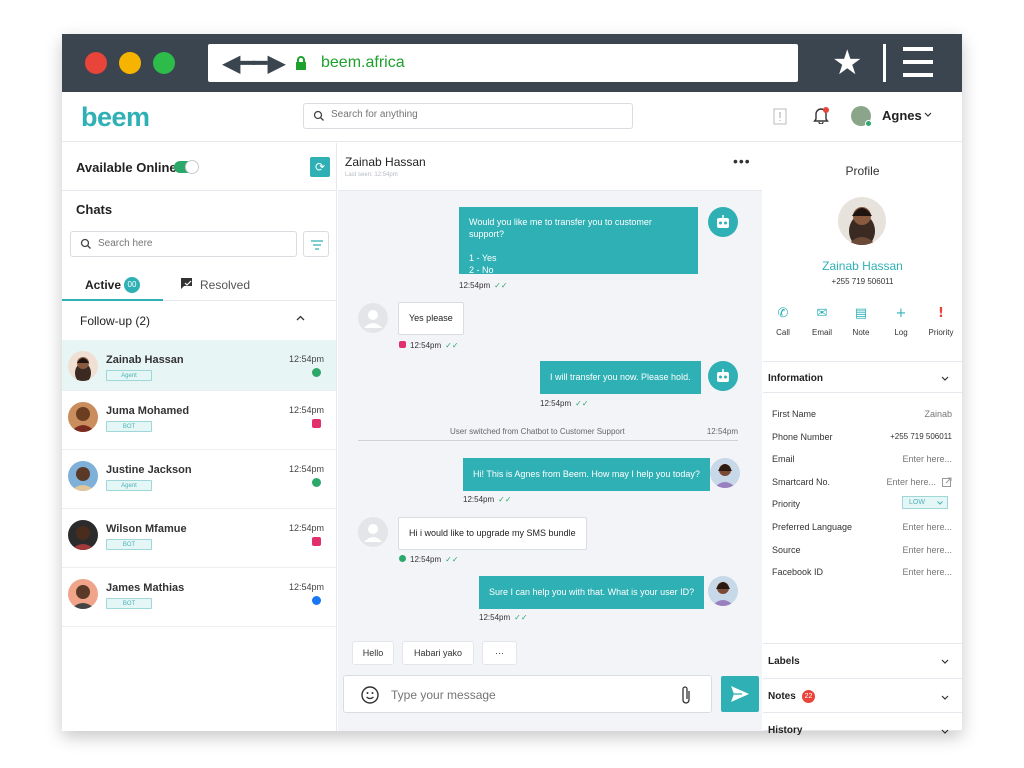 This screenshot has height=768, width=1024. Describe the element at coordinates (862, 437) in the screenshot. I see `field-phone: Phone Number +255 719 506011` at that location.